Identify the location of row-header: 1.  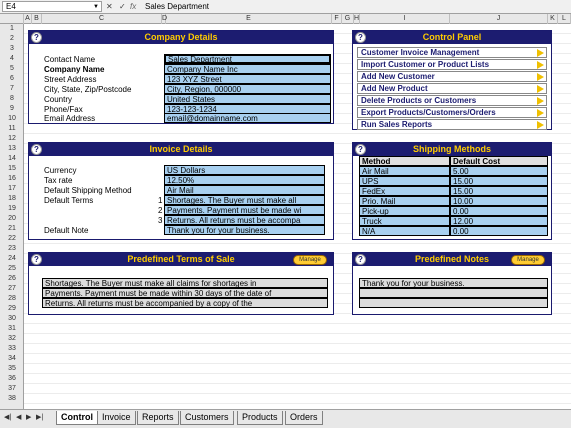
(12, 29).